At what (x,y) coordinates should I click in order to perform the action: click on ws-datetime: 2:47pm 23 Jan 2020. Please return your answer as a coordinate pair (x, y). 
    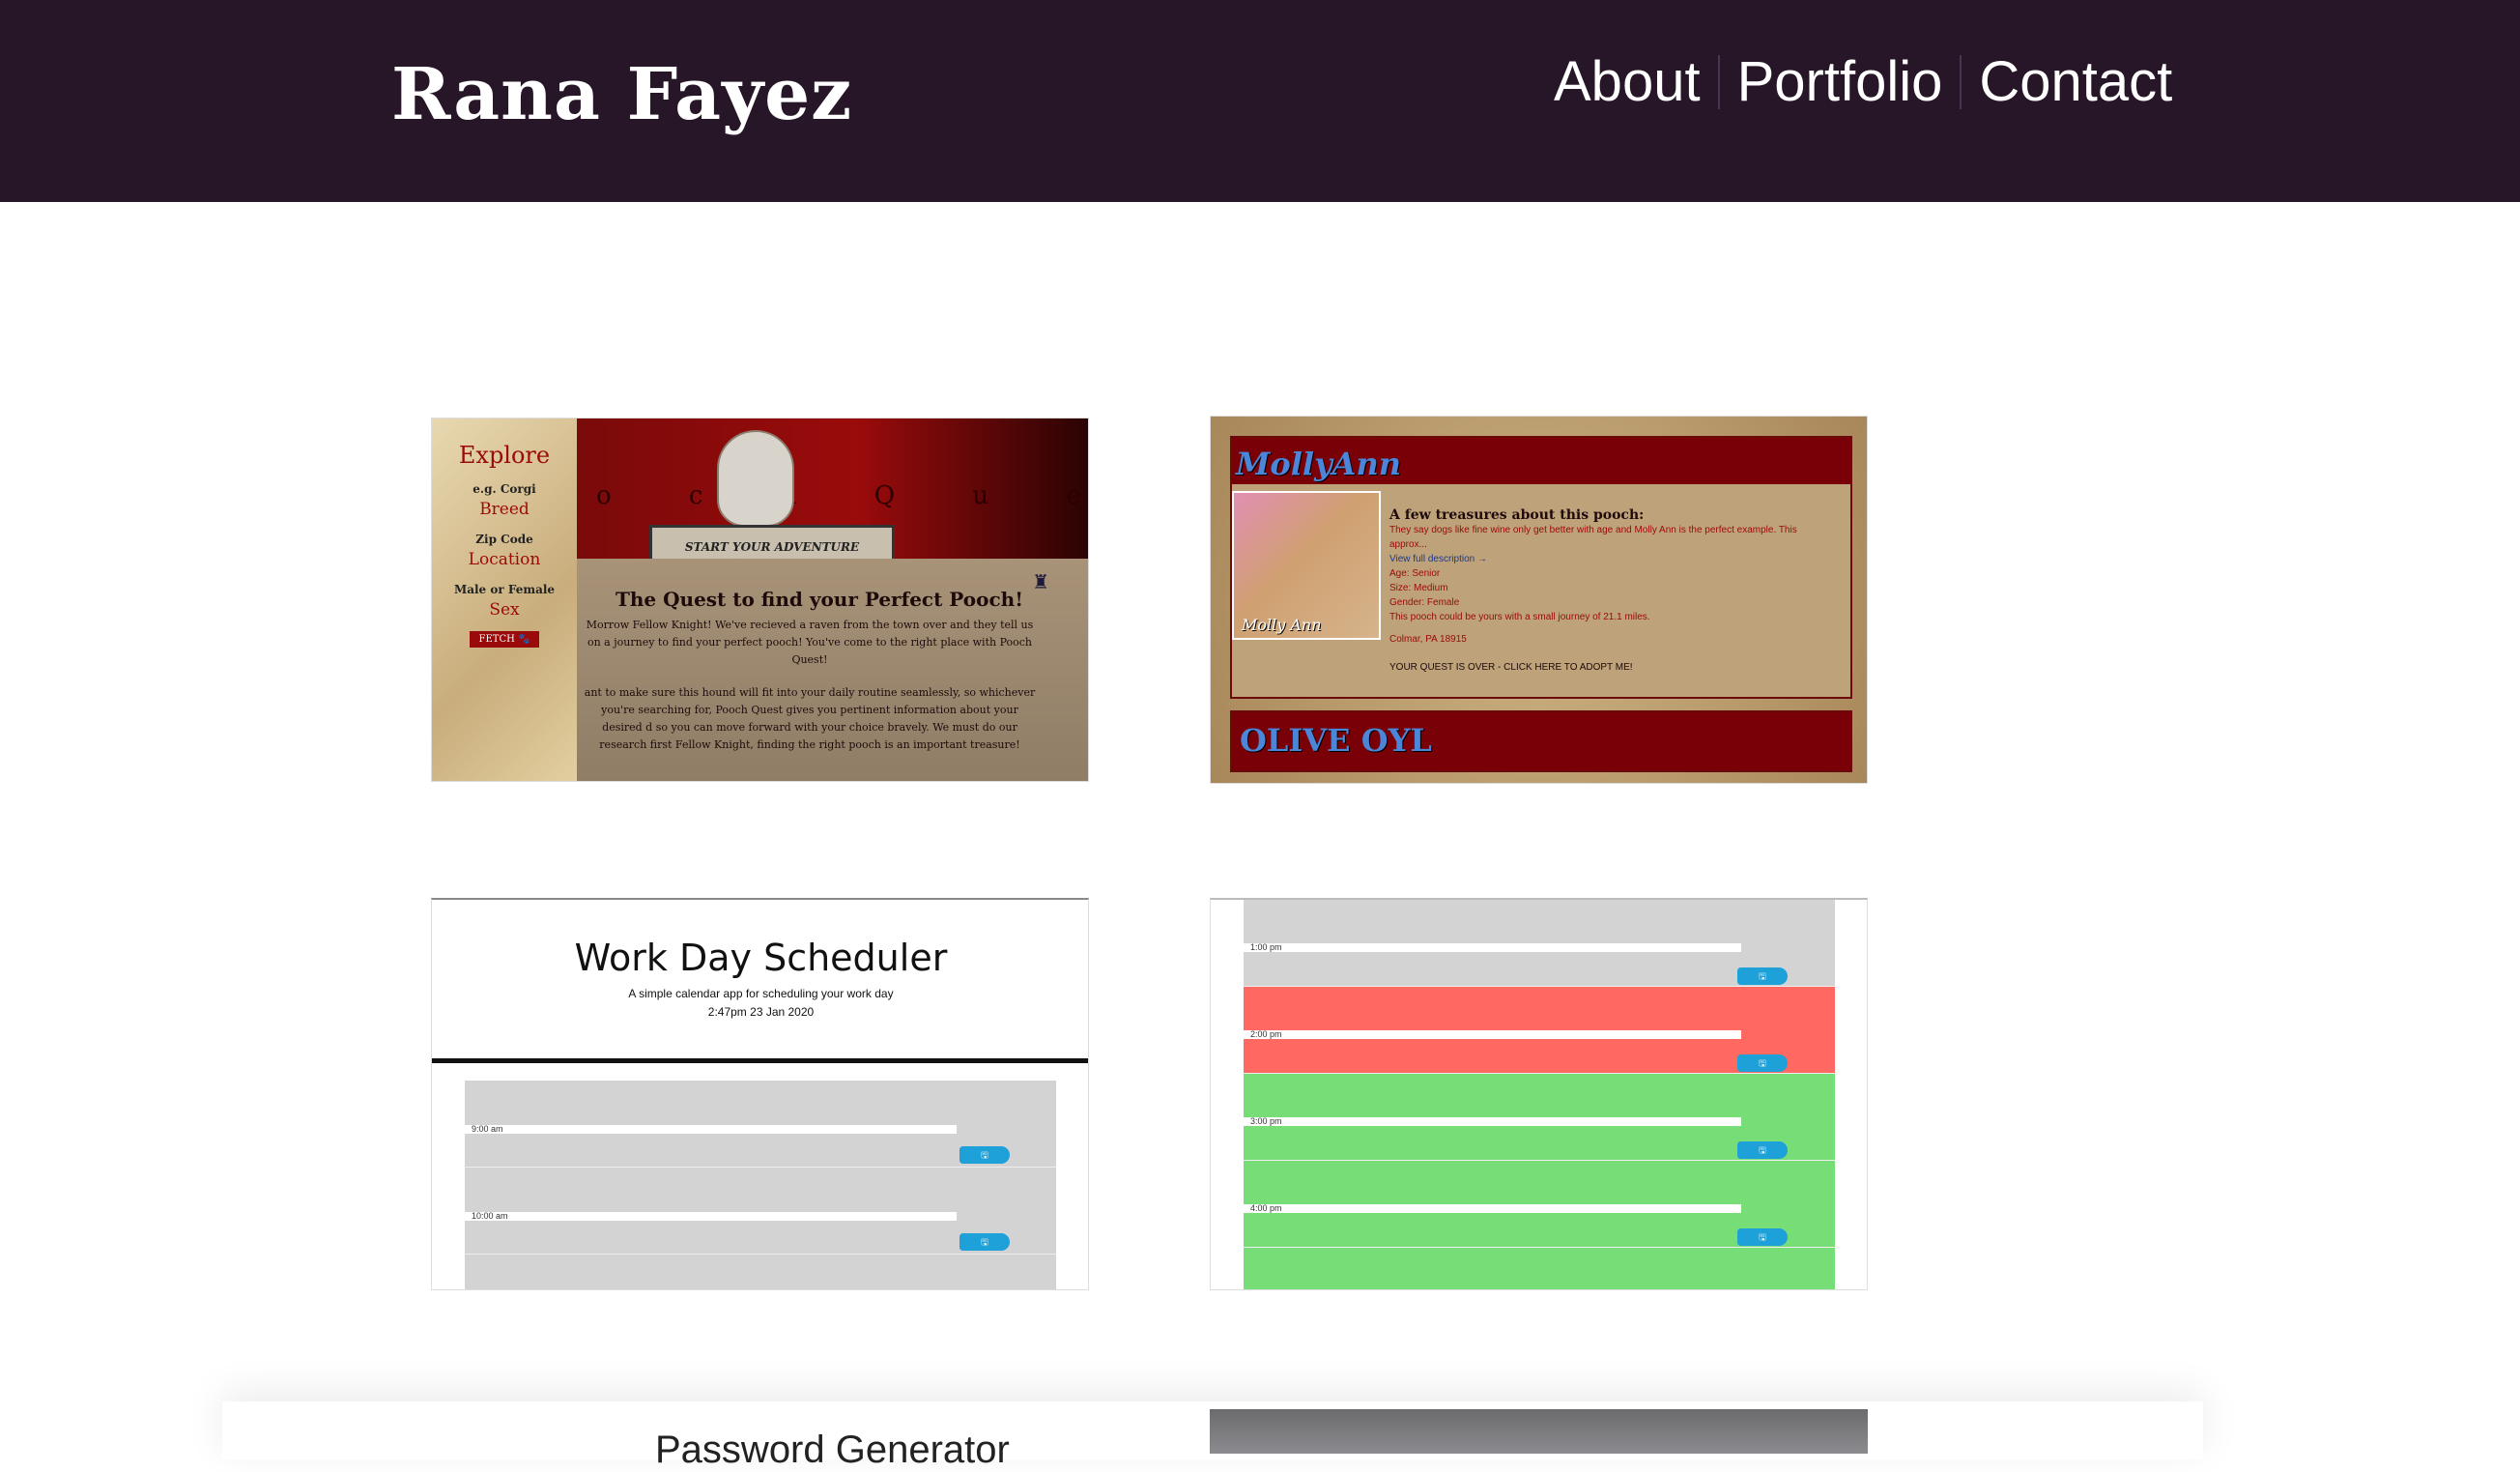
    Looking at the image, I should click on (761, 1012).